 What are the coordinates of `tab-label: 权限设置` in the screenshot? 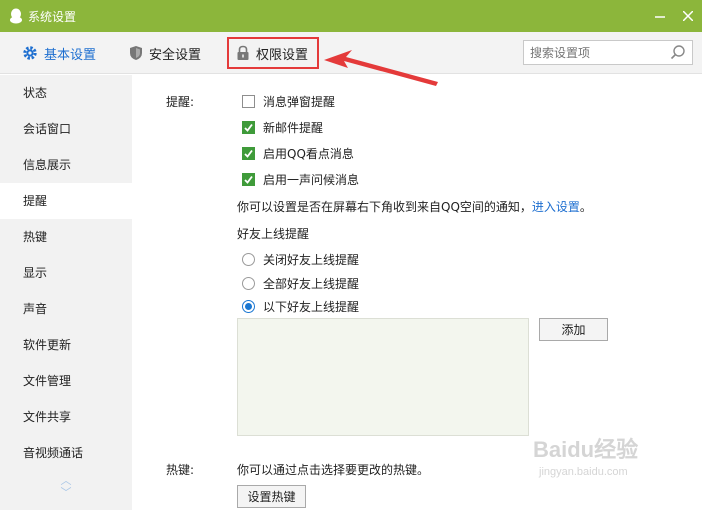 It's located at (282, 55).